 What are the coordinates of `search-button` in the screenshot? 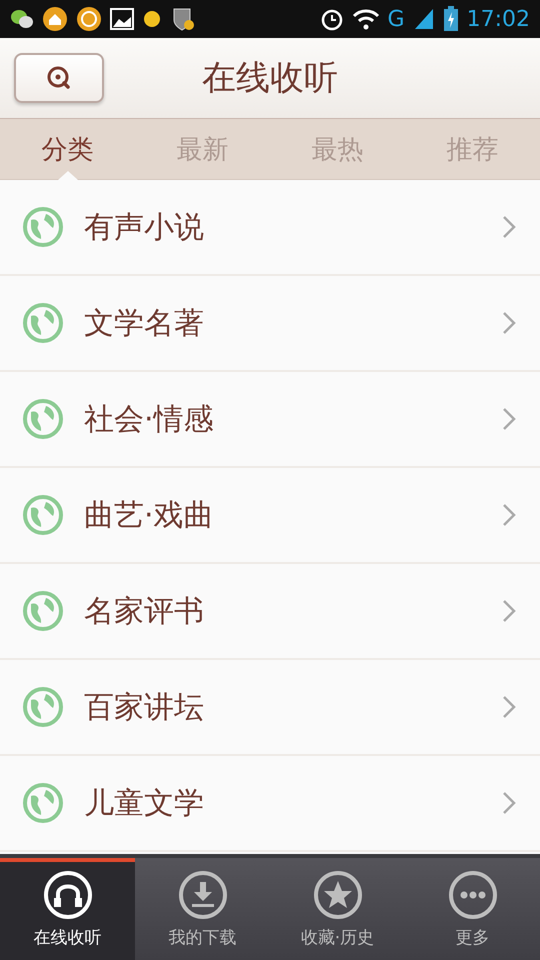 It's located at (59, 78).